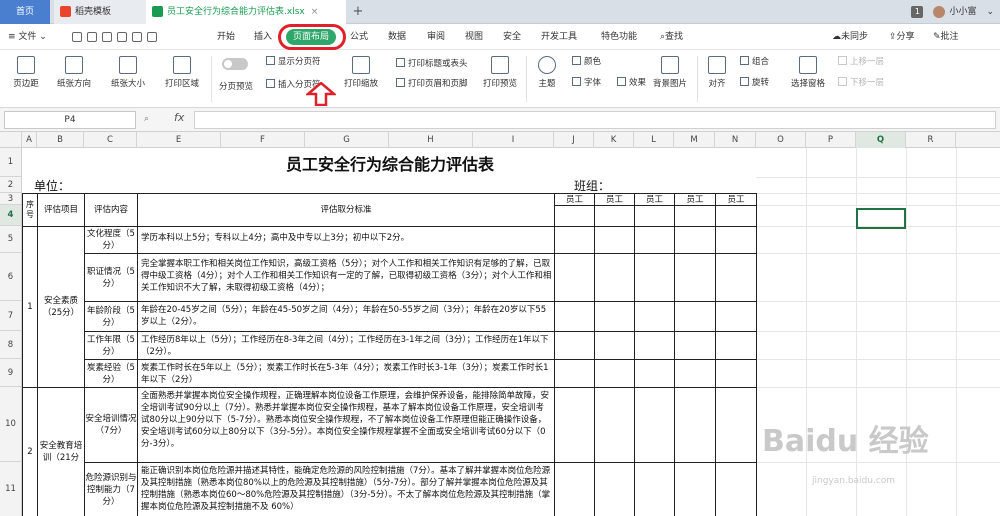 The image size is (1000, 516). What do you see at coordinates (946, 37) in the screenshot?
I see `comment-button: ✎批注` at bounding box center [946, 37].